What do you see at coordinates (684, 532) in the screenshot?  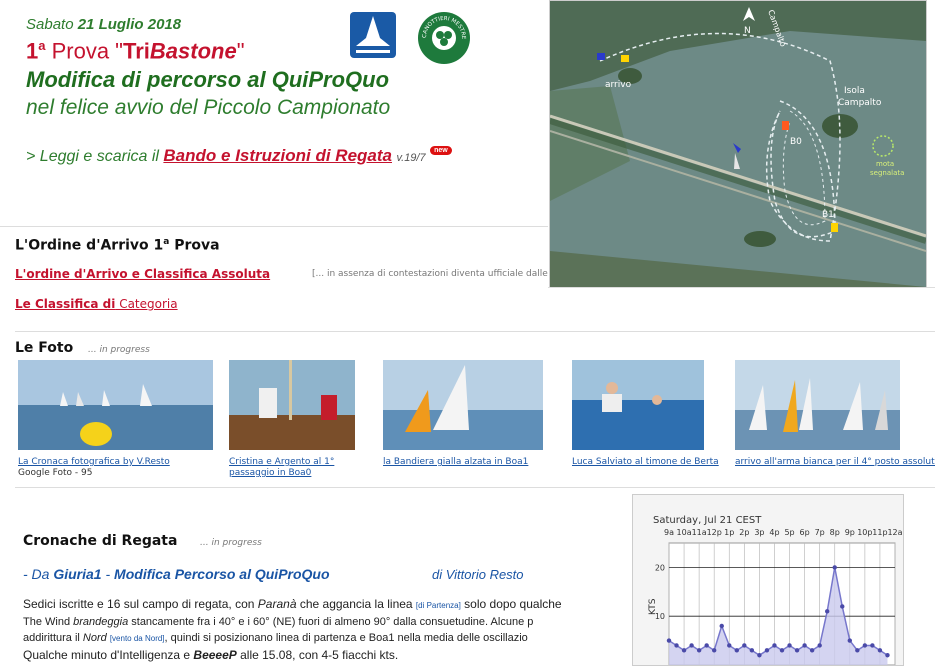 I see `x-tick-label: 10a` at bounding box center [684, 532].